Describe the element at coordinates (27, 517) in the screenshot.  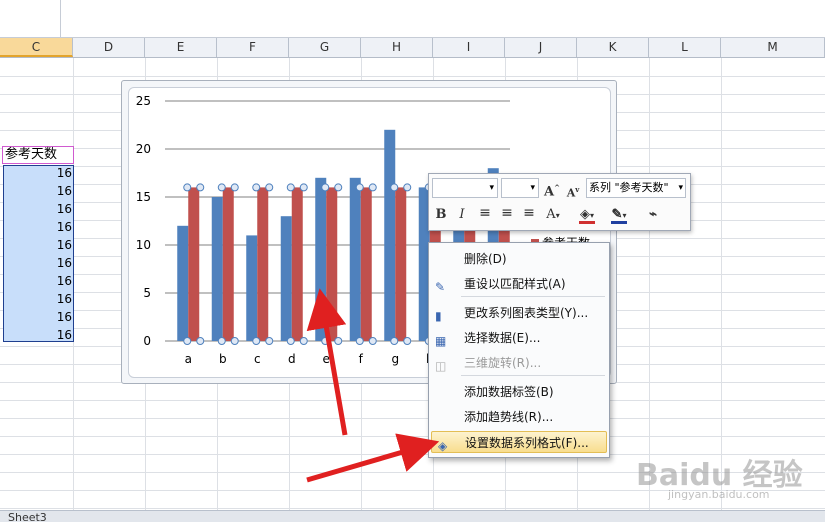
I see `sheet-tab: Sheet3` at that location.